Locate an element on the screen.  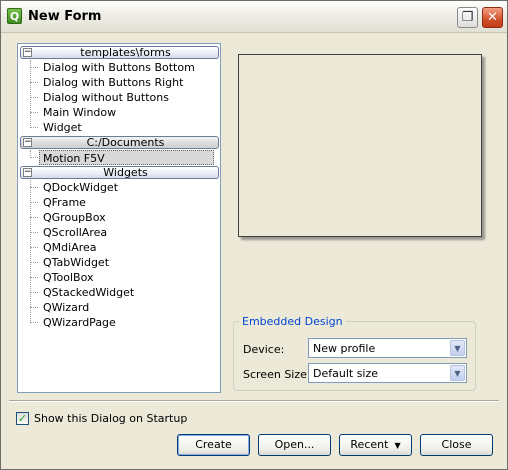
tree-item: Dialog without Buttons is located at coordinates (106, 97).